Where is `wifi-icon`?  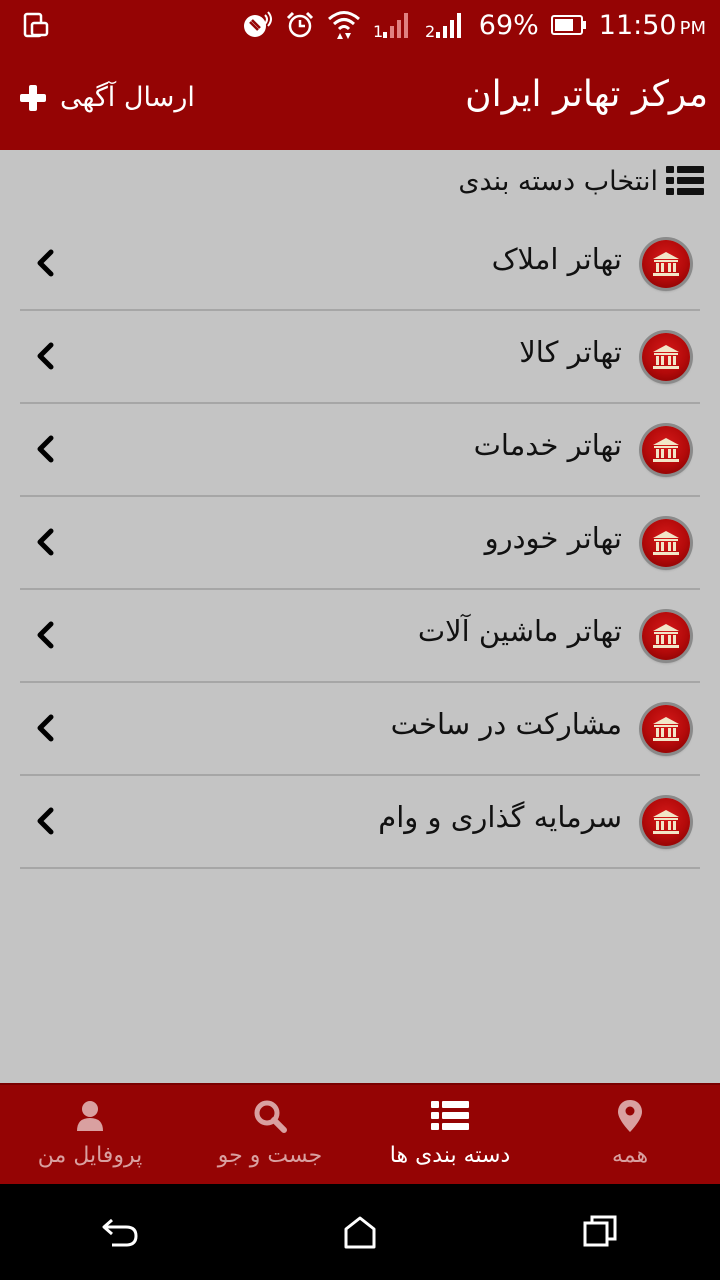 wifi-icon is located at coordinates (343, 25).